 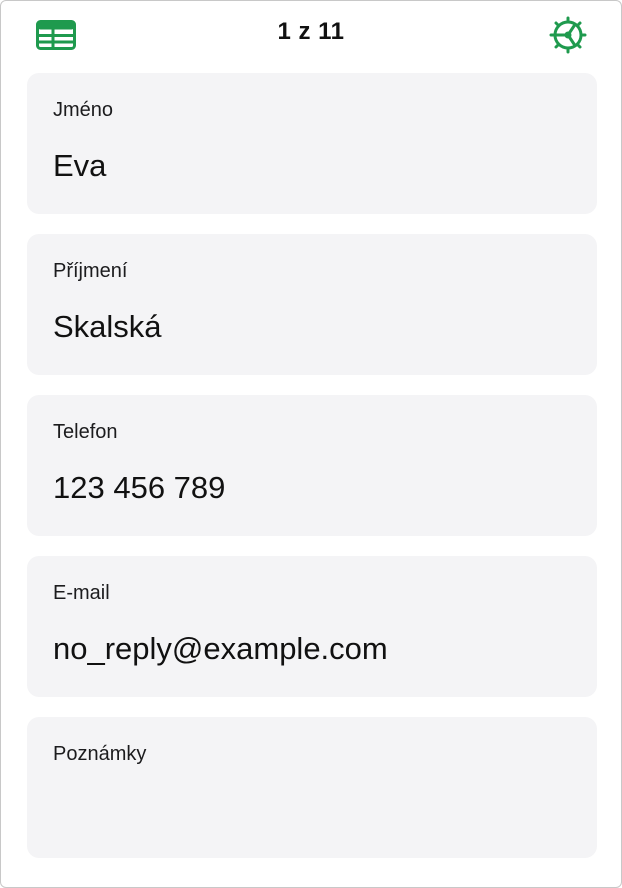 I want to click on settings-button, so click(x=568, y=35).